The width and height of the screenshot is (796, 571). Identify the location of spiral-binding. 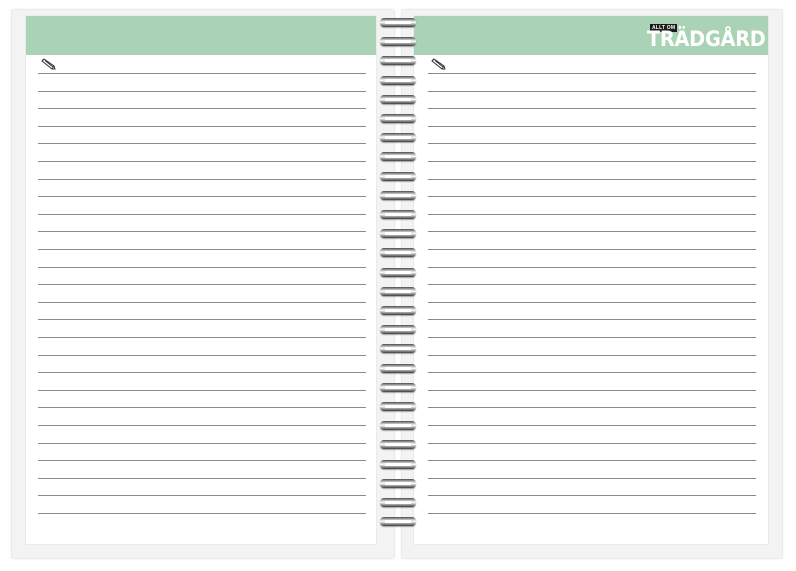
(398, 283).